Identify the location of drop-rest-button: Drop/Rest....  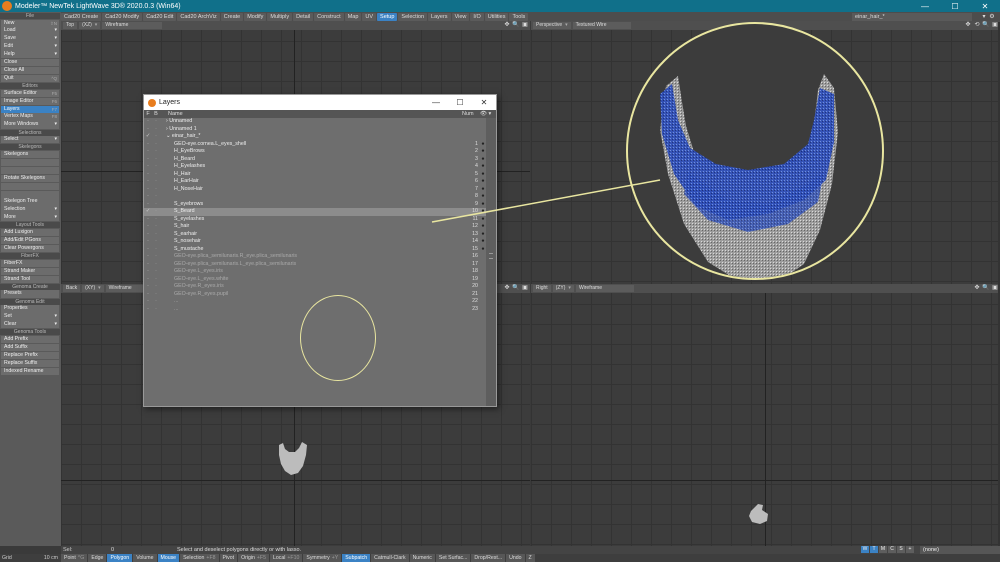
(488, 558).